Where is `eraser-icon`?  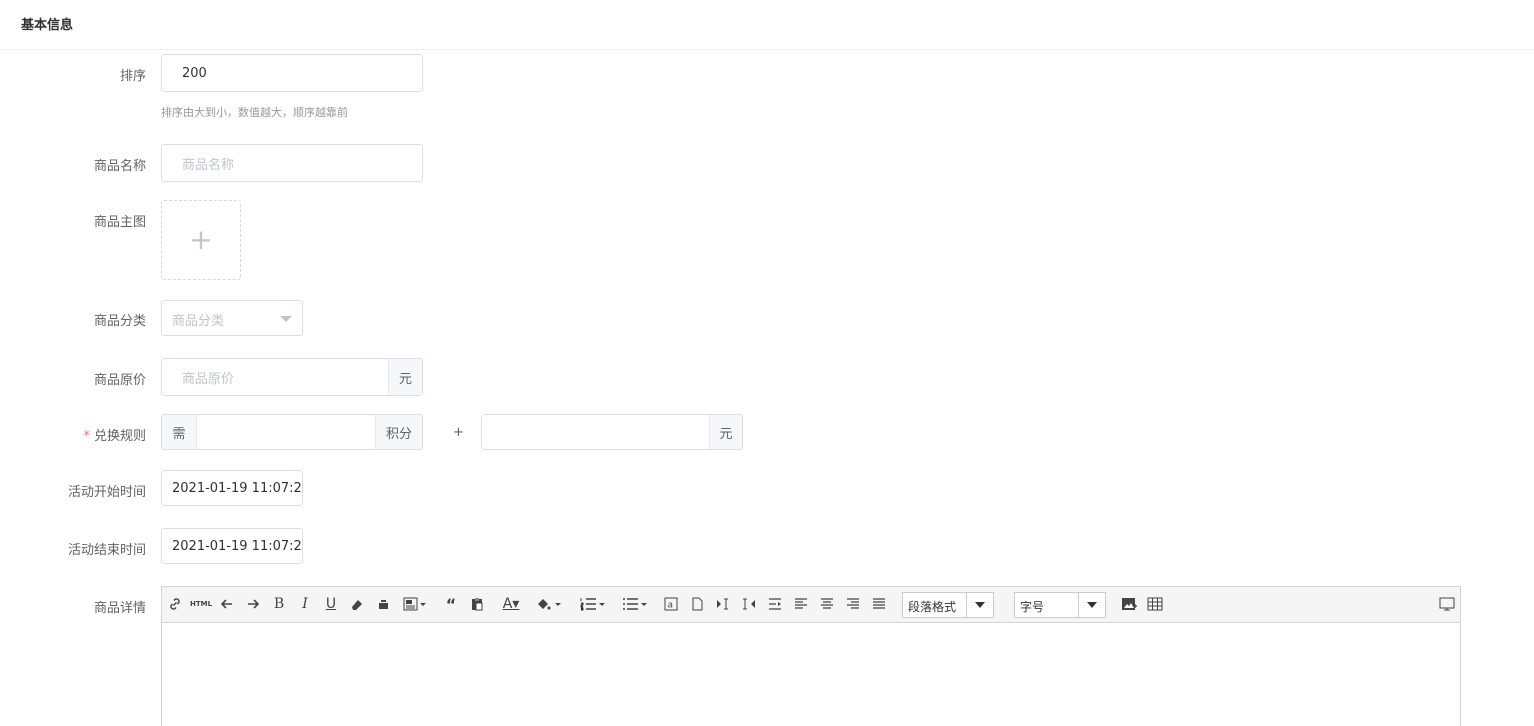
eraser-icon is located at coordinates (357, 604).